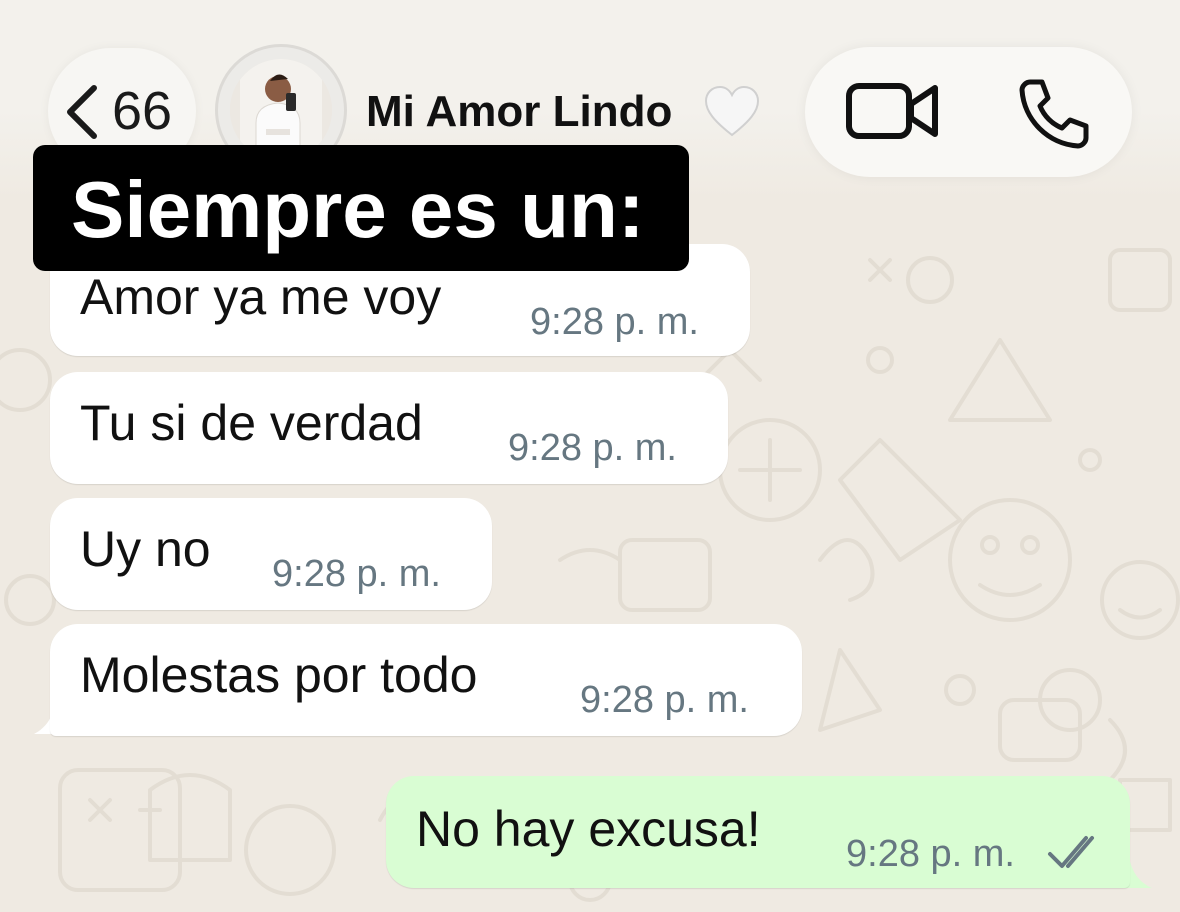 The height and width of the screenshot is (912, 1180). What do you see at coordinates (892, 111) in the screenshot?
I see `video-call-icon` at bounding box center [892, 111].